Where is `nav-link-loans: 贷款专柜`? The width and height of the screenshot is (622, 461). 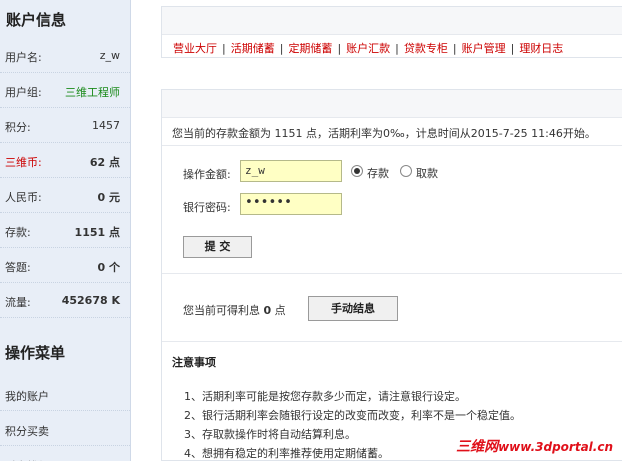
nav-link-loans: 贷款专柜 is located at coordinates (426, 48).